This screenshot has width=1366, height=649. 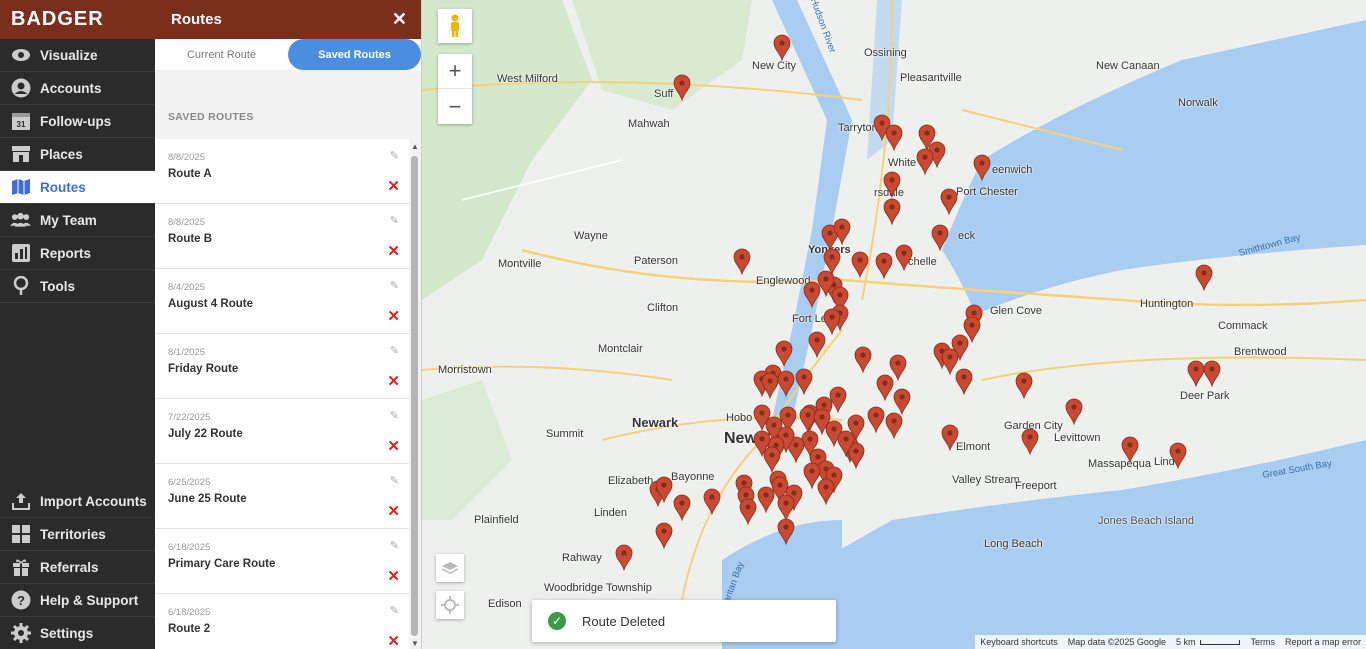 What do you see at coordinates (282, 621) in the screenshot?
I see `list-item: 6/18/2025 Route 2 ✎ ✕` at bounding box center [282, 621].